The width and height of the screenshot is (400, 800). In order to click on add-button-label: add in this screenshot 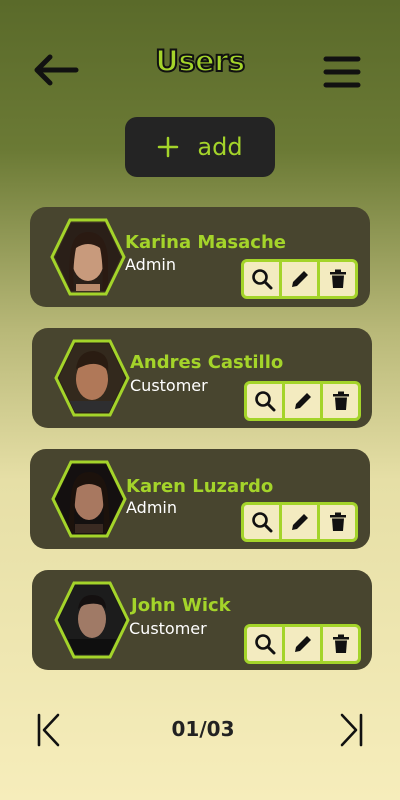, I will do `click(220, 147)`.